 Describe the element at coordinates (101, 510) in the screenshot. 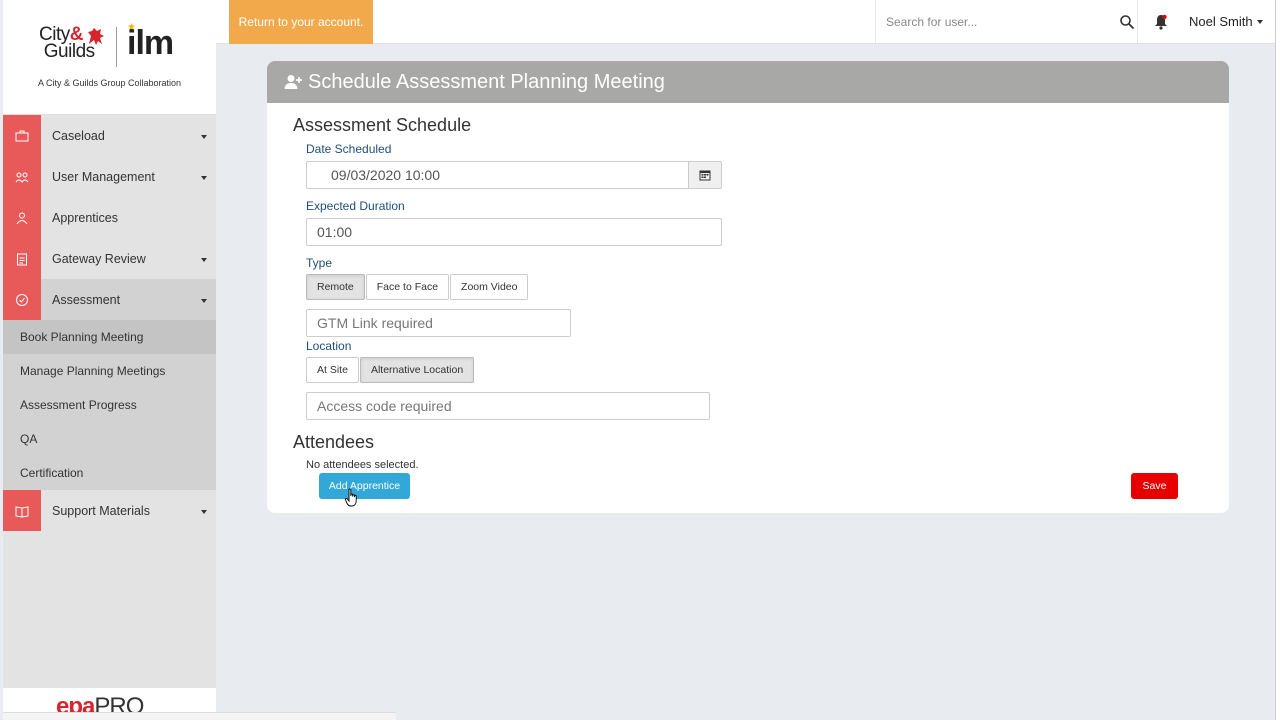

I see `sidebar-item-label: Support Materials` at that location.